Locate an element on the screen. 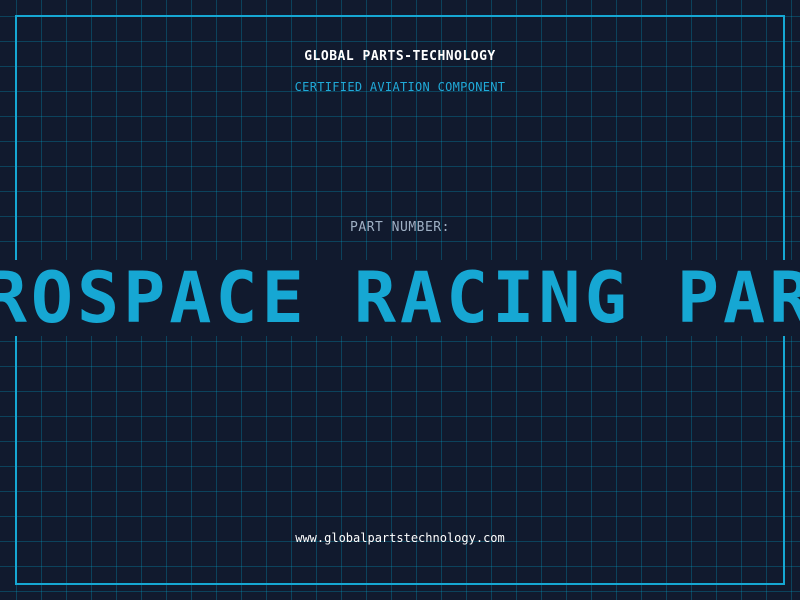 The image size is (800, 600). certification-subtitle: CERTIFIED AVIATION COMPONENT is located at coordinates (400, 87).